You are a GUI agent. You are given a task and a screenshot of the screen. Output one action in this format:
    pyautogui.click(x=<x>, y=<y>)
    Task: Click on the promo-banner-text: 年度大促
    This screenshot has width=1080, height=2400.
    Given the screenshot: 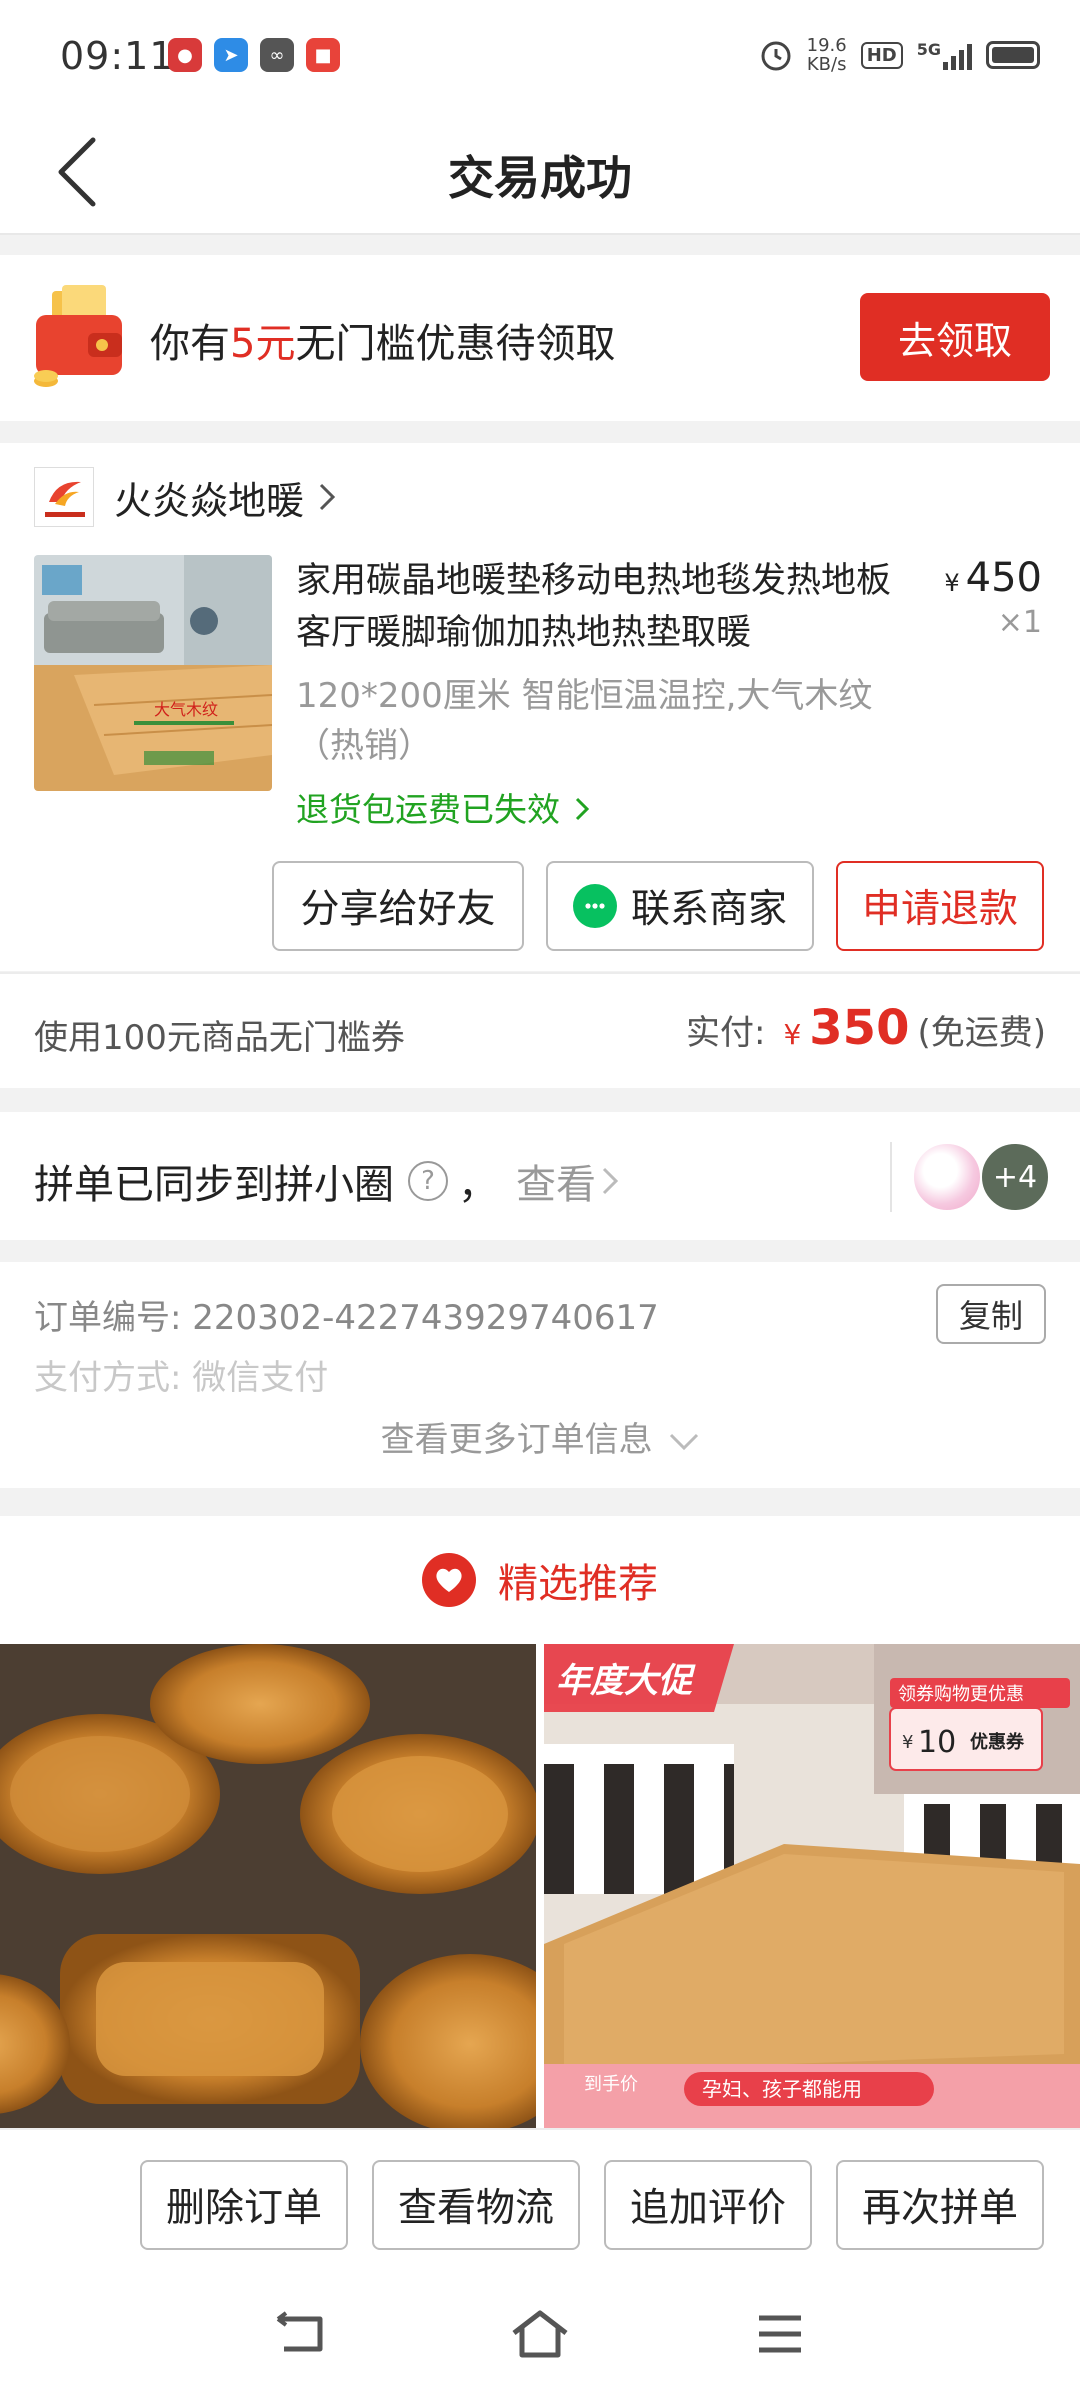 What is the action you would take?
    pyautogui.click(x=626, y=1681)
    